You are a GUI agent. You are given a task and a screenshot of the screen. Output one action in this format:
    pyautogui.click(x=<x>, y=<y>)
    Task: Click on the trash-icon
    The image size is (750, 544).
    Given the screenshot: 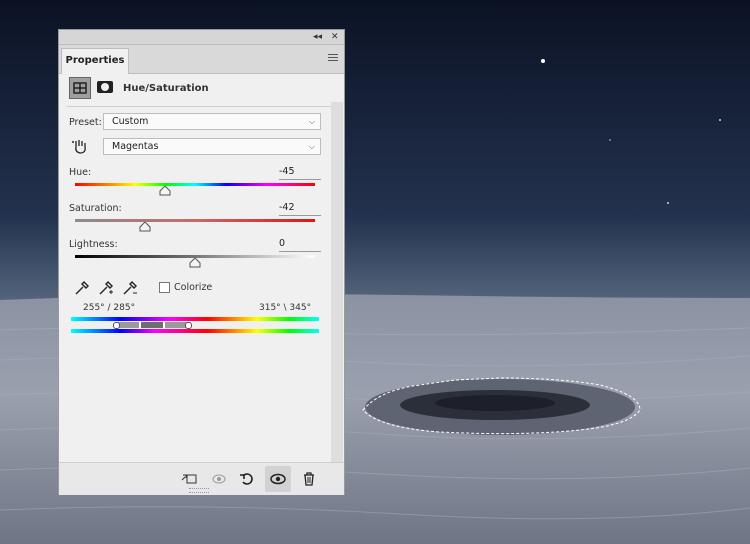 What is the action you would take?
    pyautogui.click(x=309, y=479)
    